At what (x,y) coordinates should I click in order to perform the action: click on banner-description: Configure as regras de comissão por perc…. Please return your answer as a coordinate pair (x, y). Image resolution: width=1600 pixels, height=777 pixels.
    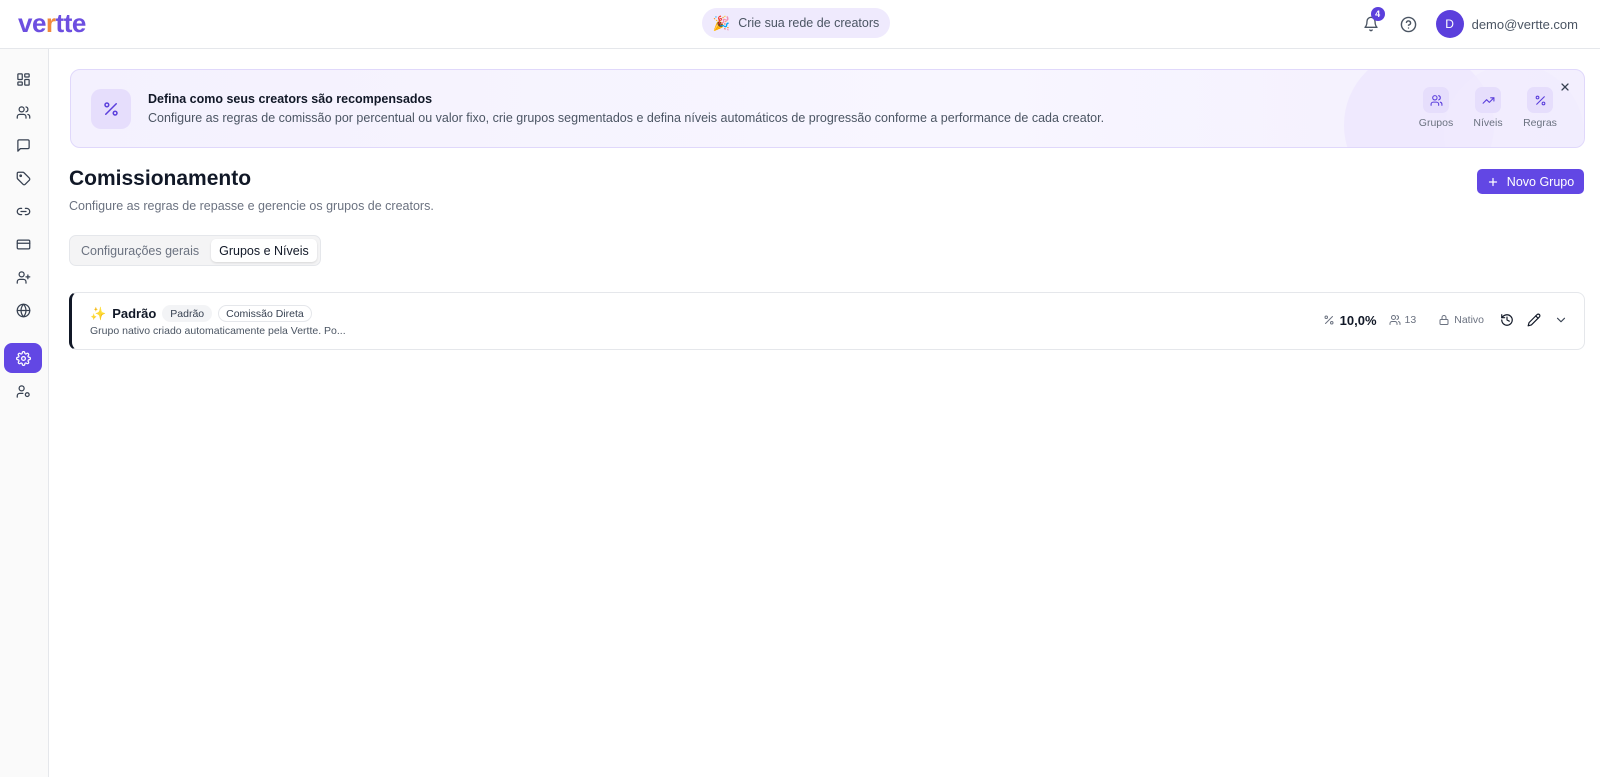
    Looking at the image, I should click on (626, 118).